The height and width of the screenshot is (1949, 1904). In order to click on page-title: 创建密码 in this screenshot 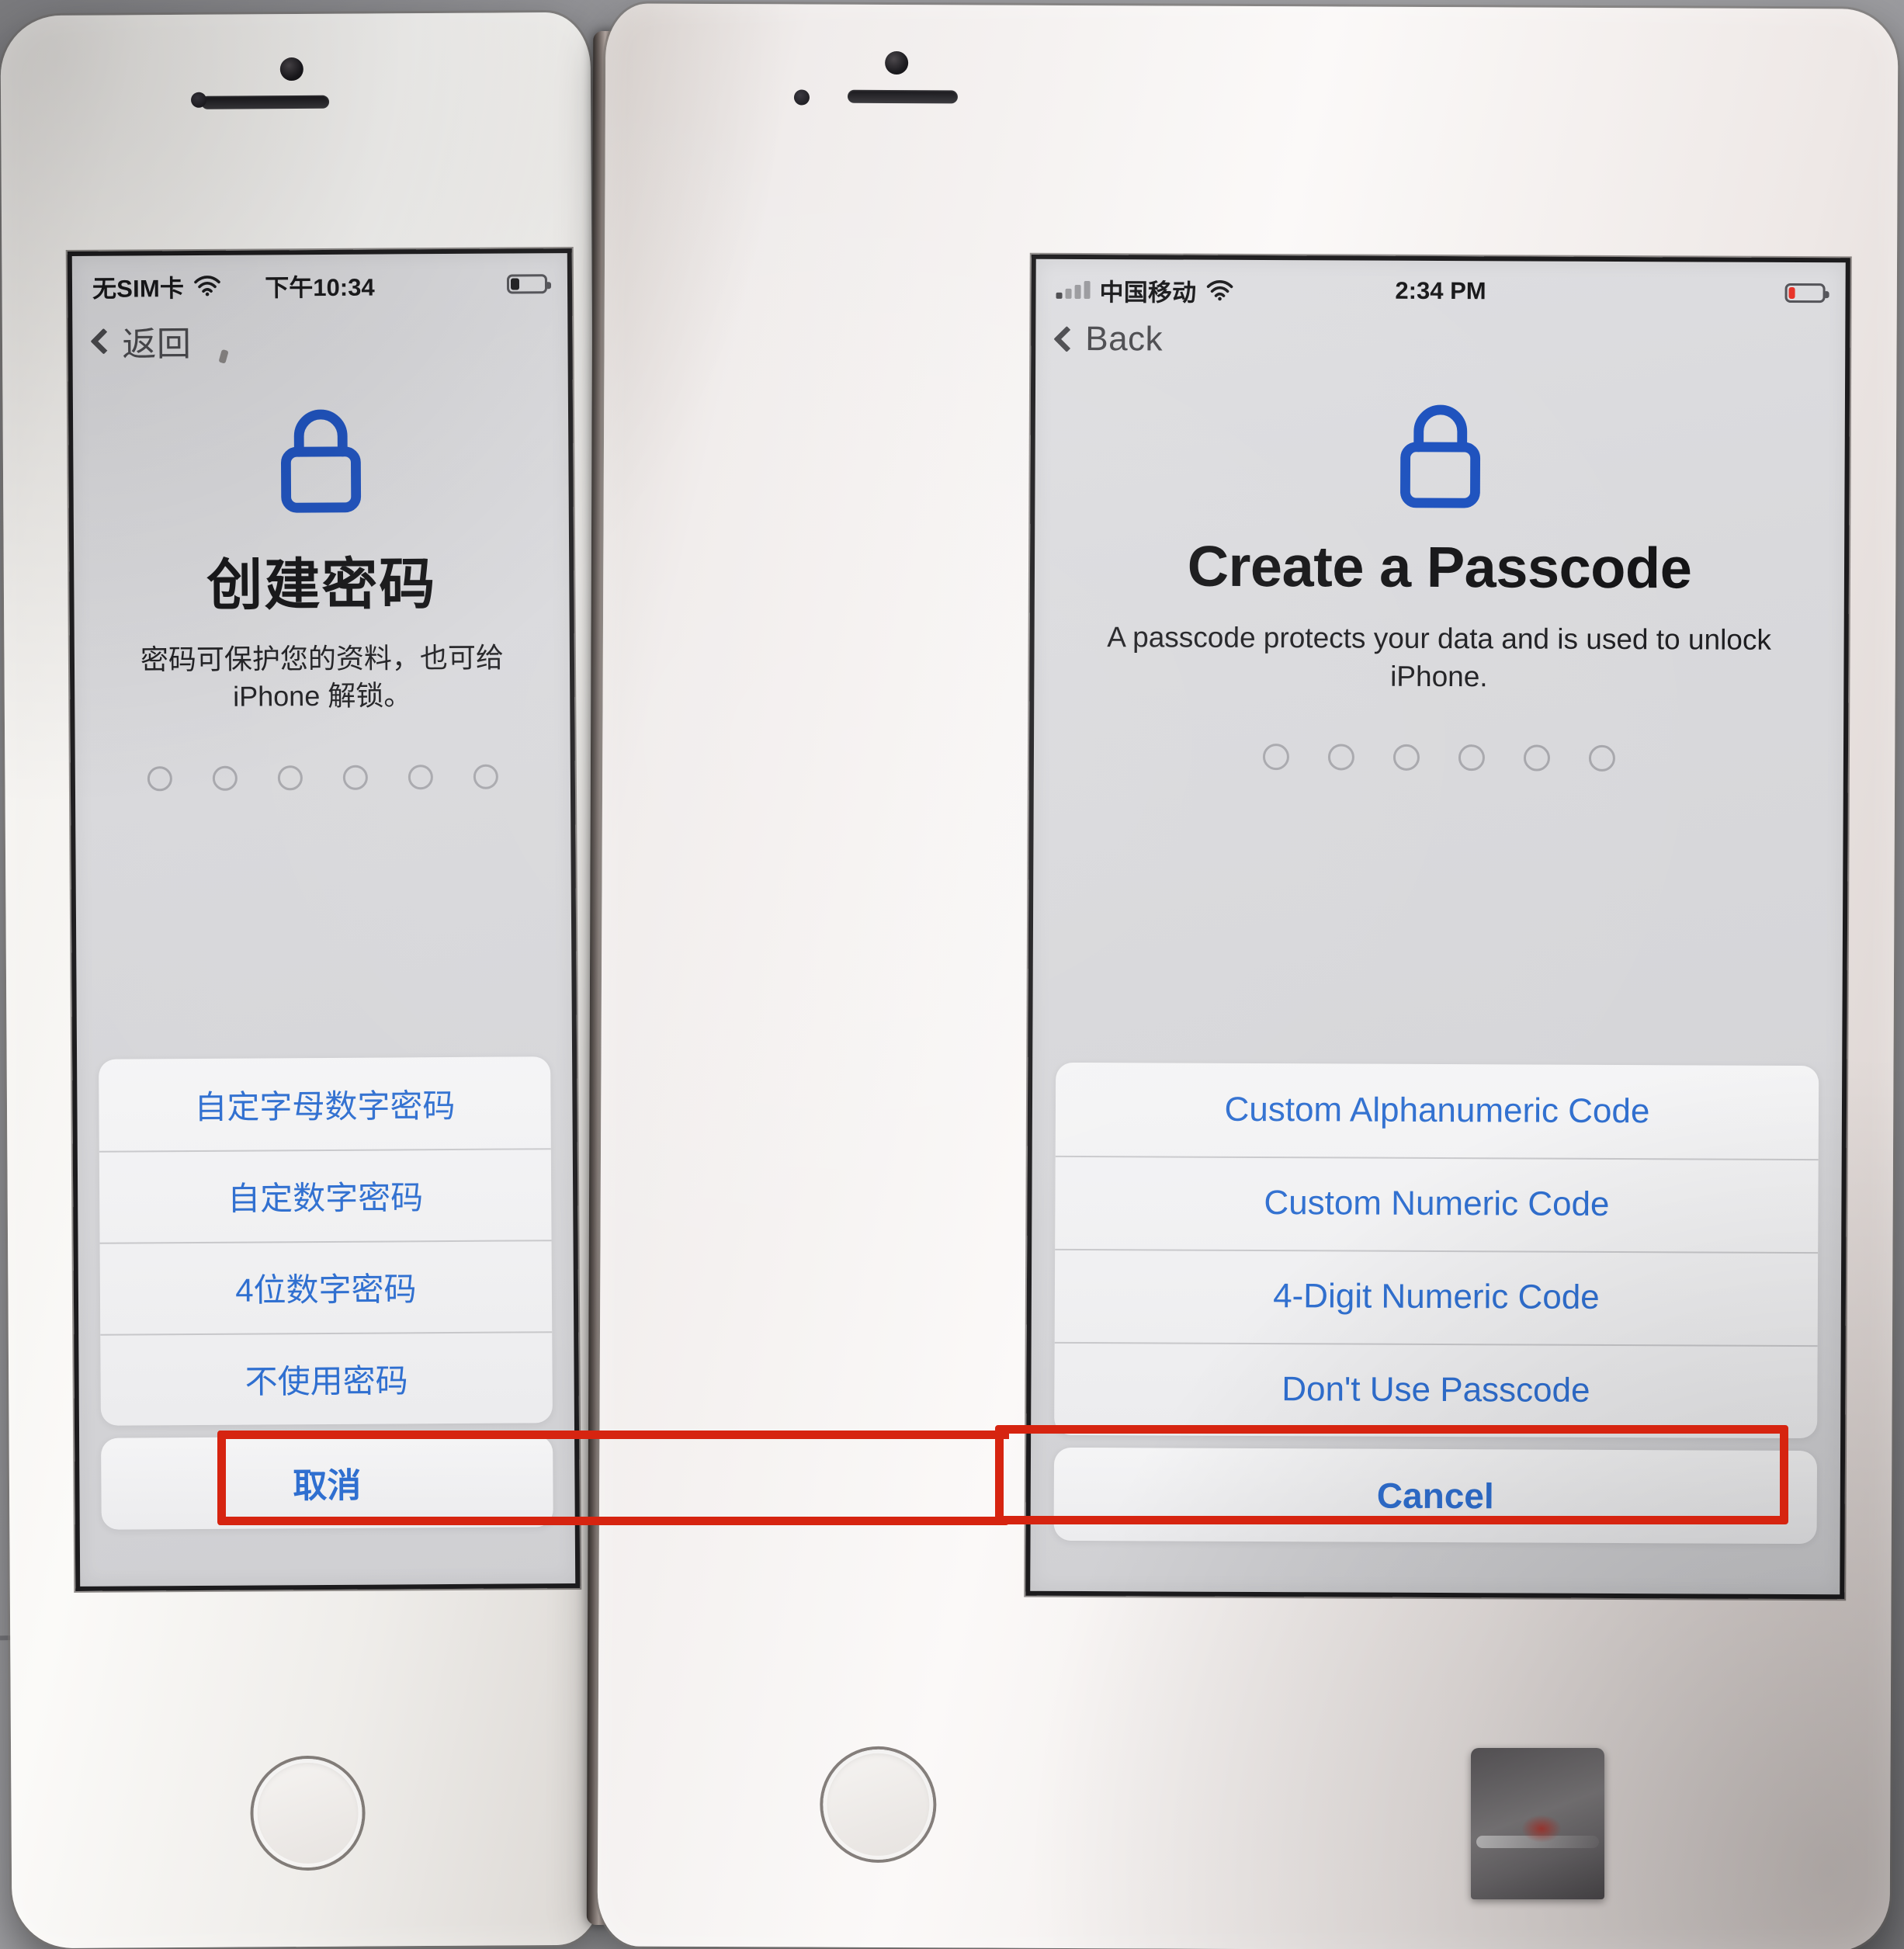, I will do `click(322, 585)`.